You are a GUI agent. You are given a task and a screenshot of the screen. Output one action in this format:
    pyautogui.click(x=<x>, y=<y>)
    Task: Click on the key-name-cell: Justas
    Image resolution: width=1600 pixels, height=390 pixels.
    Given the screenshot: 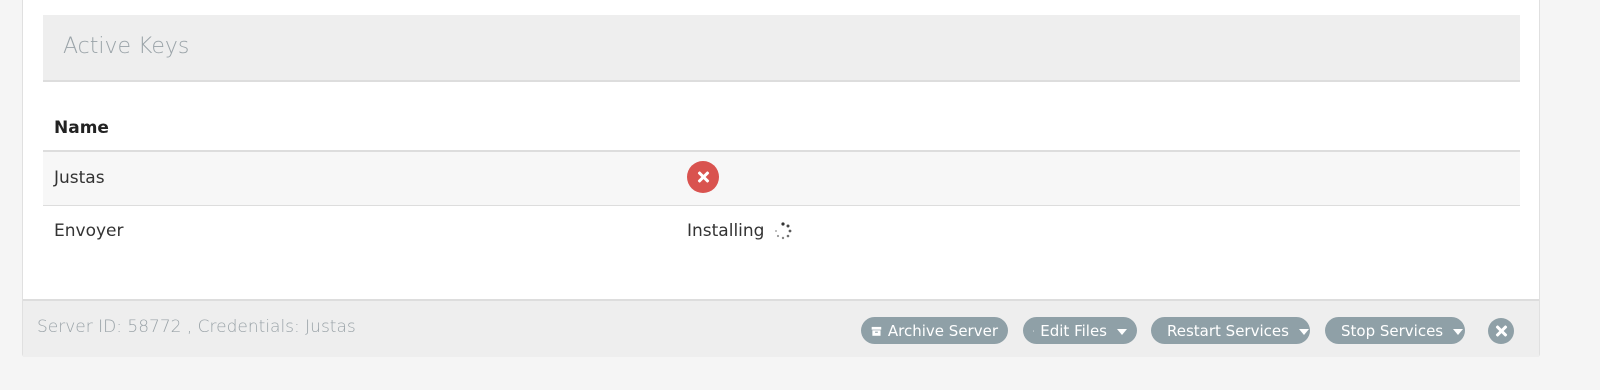 What is the action you would take?
    pyautogui.click(x=359, y=178)
    